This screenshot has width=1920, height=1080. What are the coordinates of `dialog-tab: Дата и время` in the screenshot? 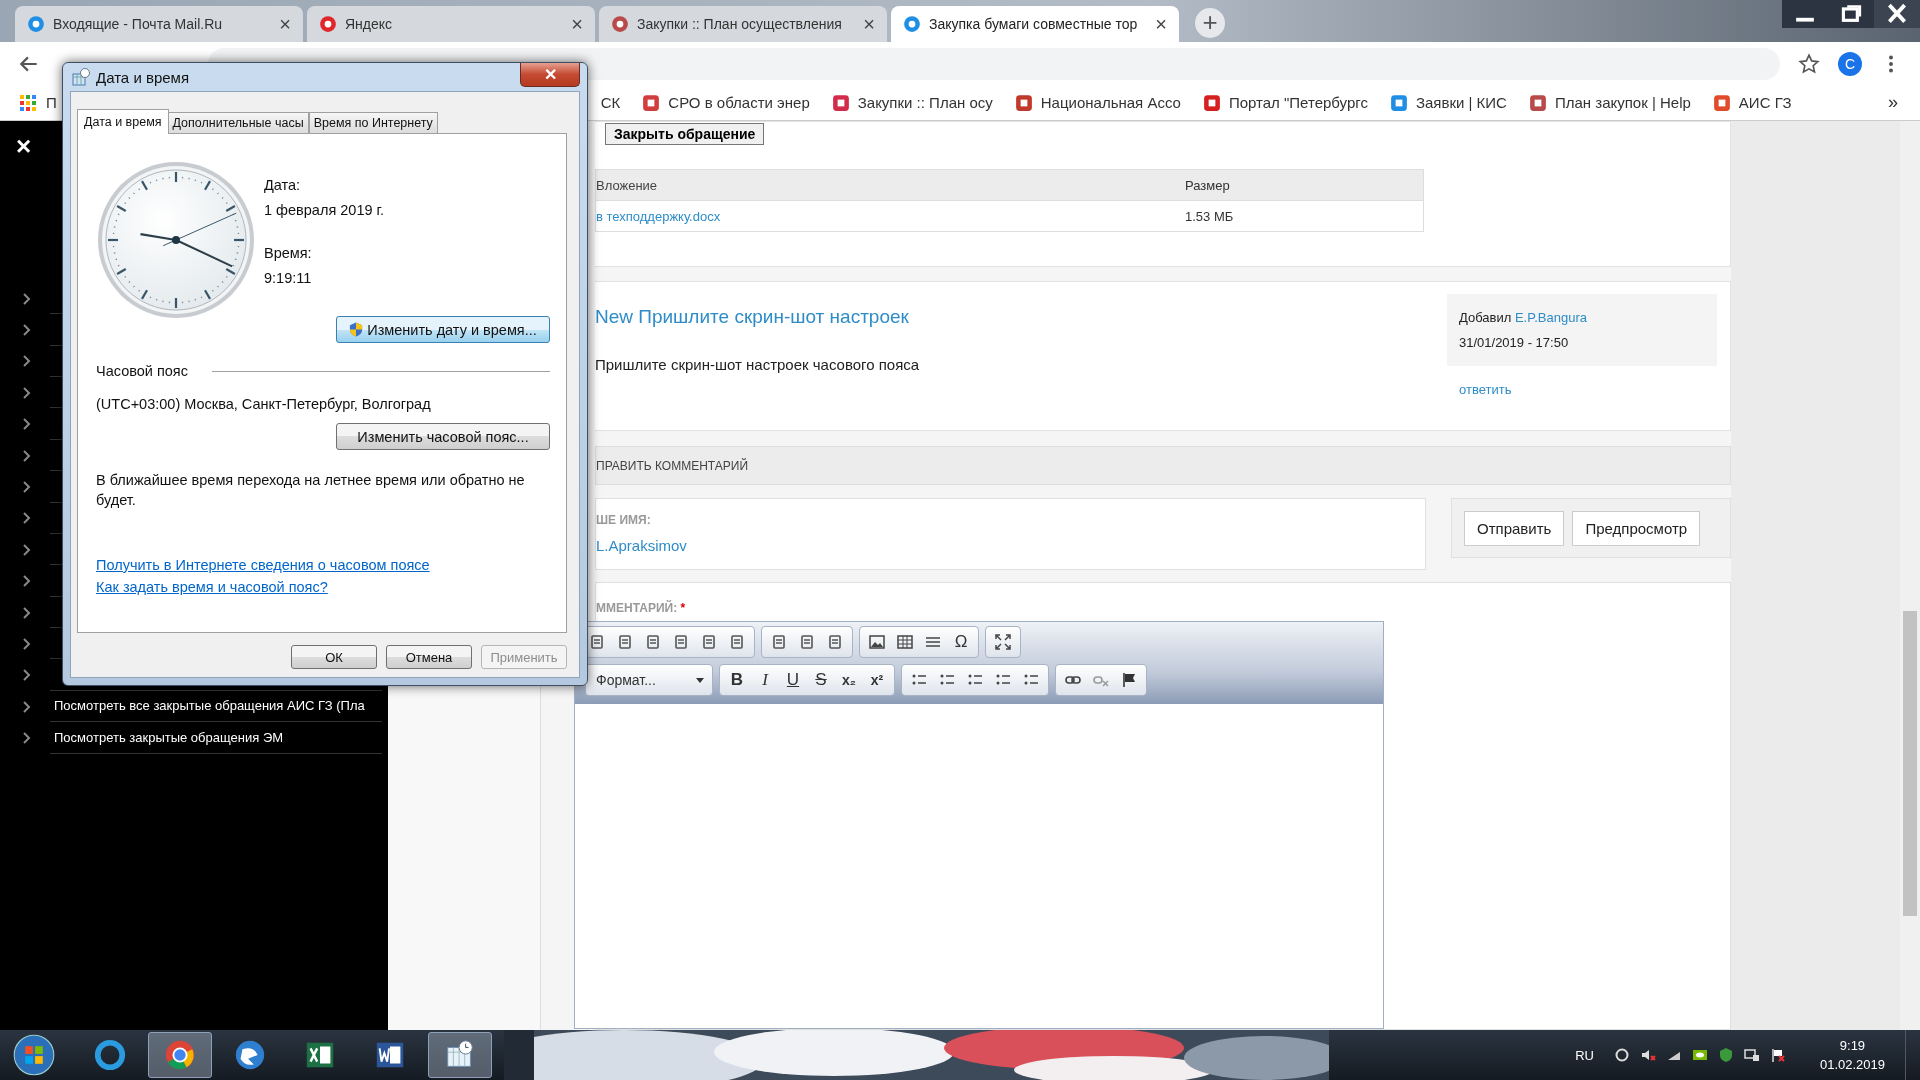 It's located at (123, 121).